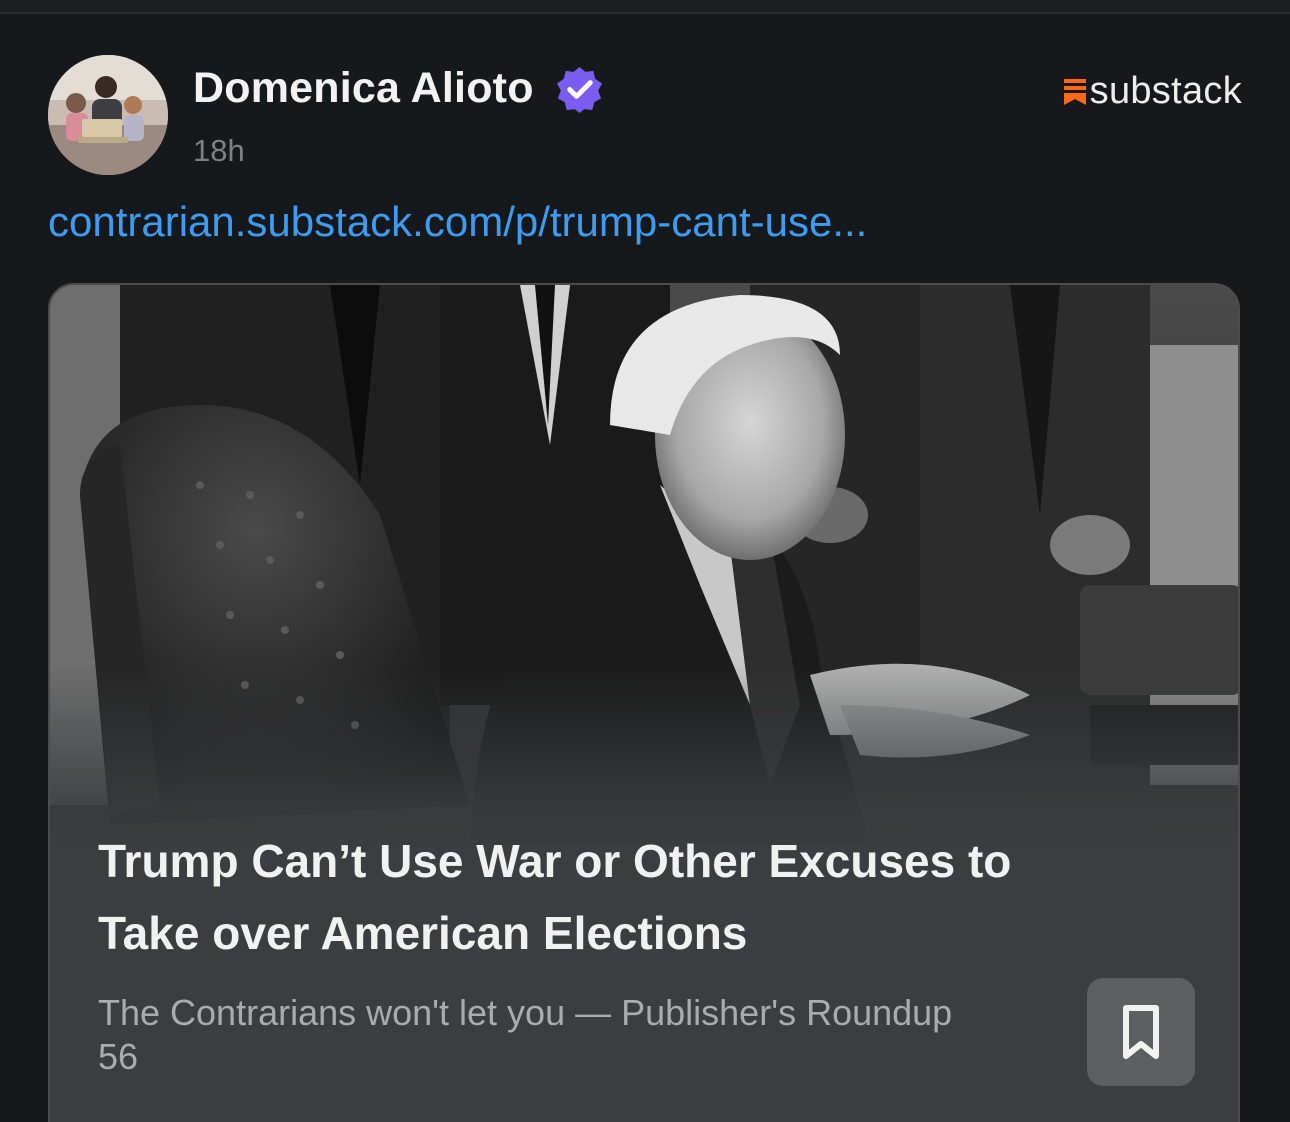 This screenshot has width=1290, height=1122. I want to click on avatar-photo, so click(108, 115).